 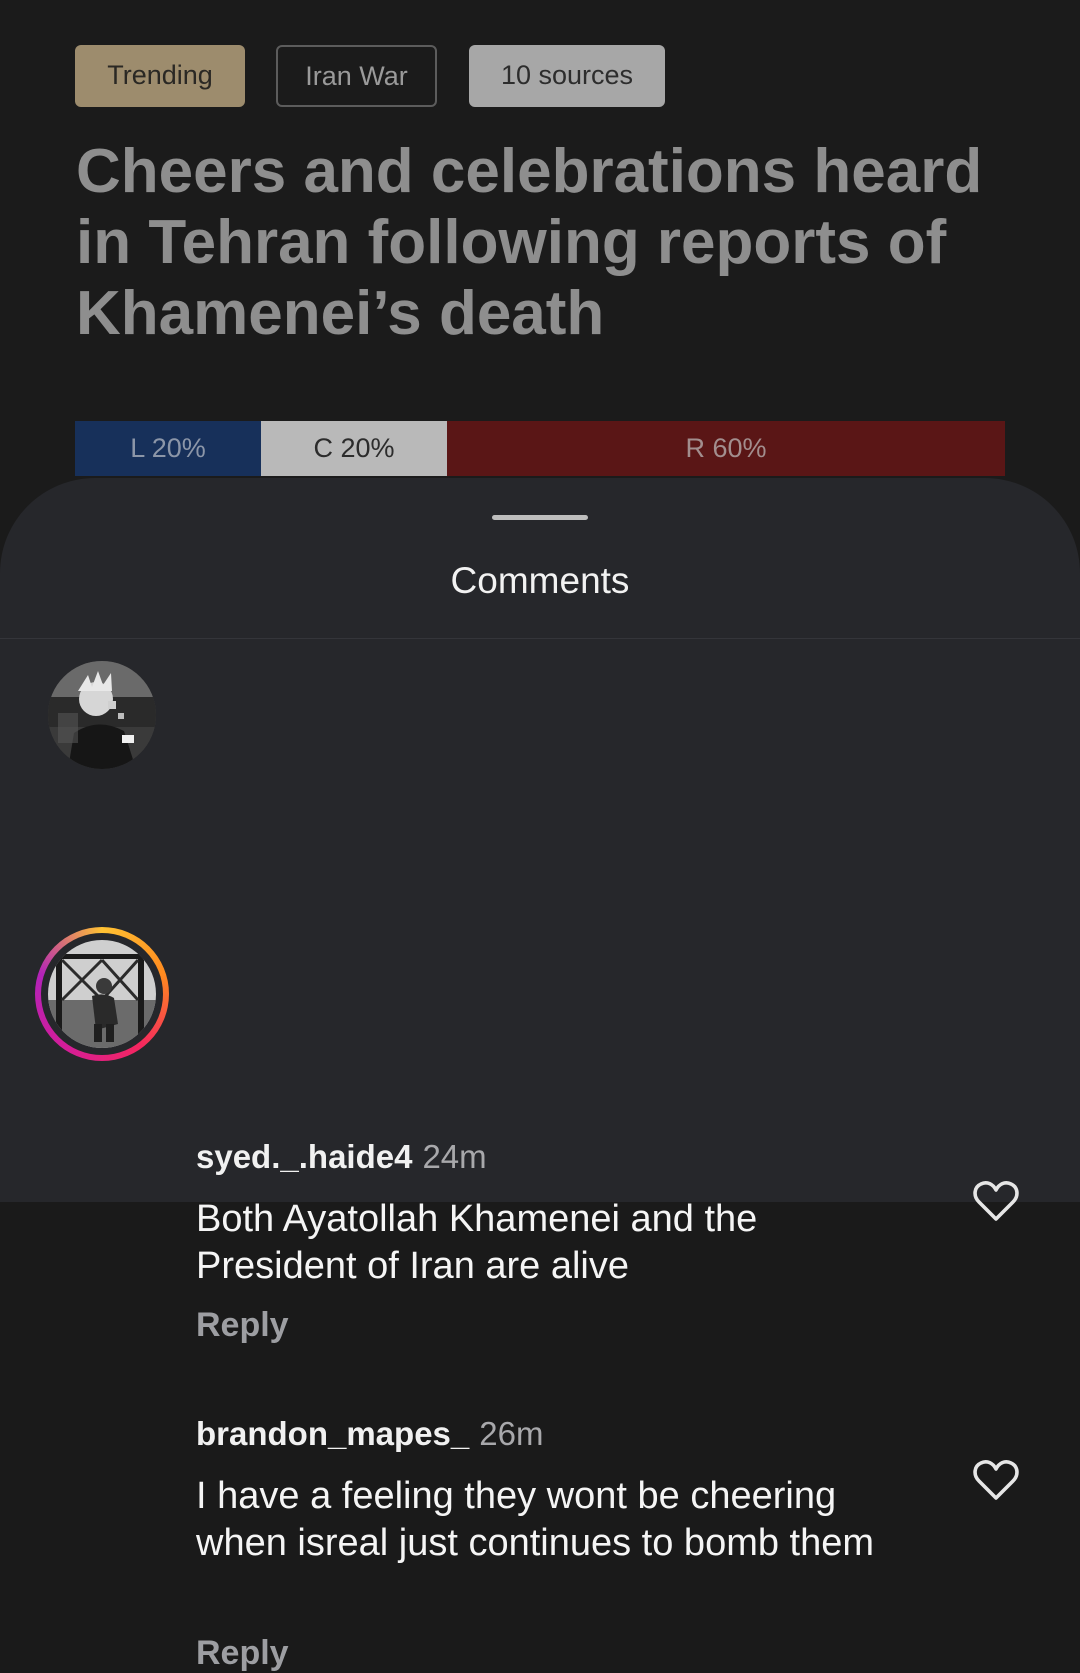 I want to click on bias-distribution-bar: L 20% C 20% R 60%, so click(x=540, y=448).